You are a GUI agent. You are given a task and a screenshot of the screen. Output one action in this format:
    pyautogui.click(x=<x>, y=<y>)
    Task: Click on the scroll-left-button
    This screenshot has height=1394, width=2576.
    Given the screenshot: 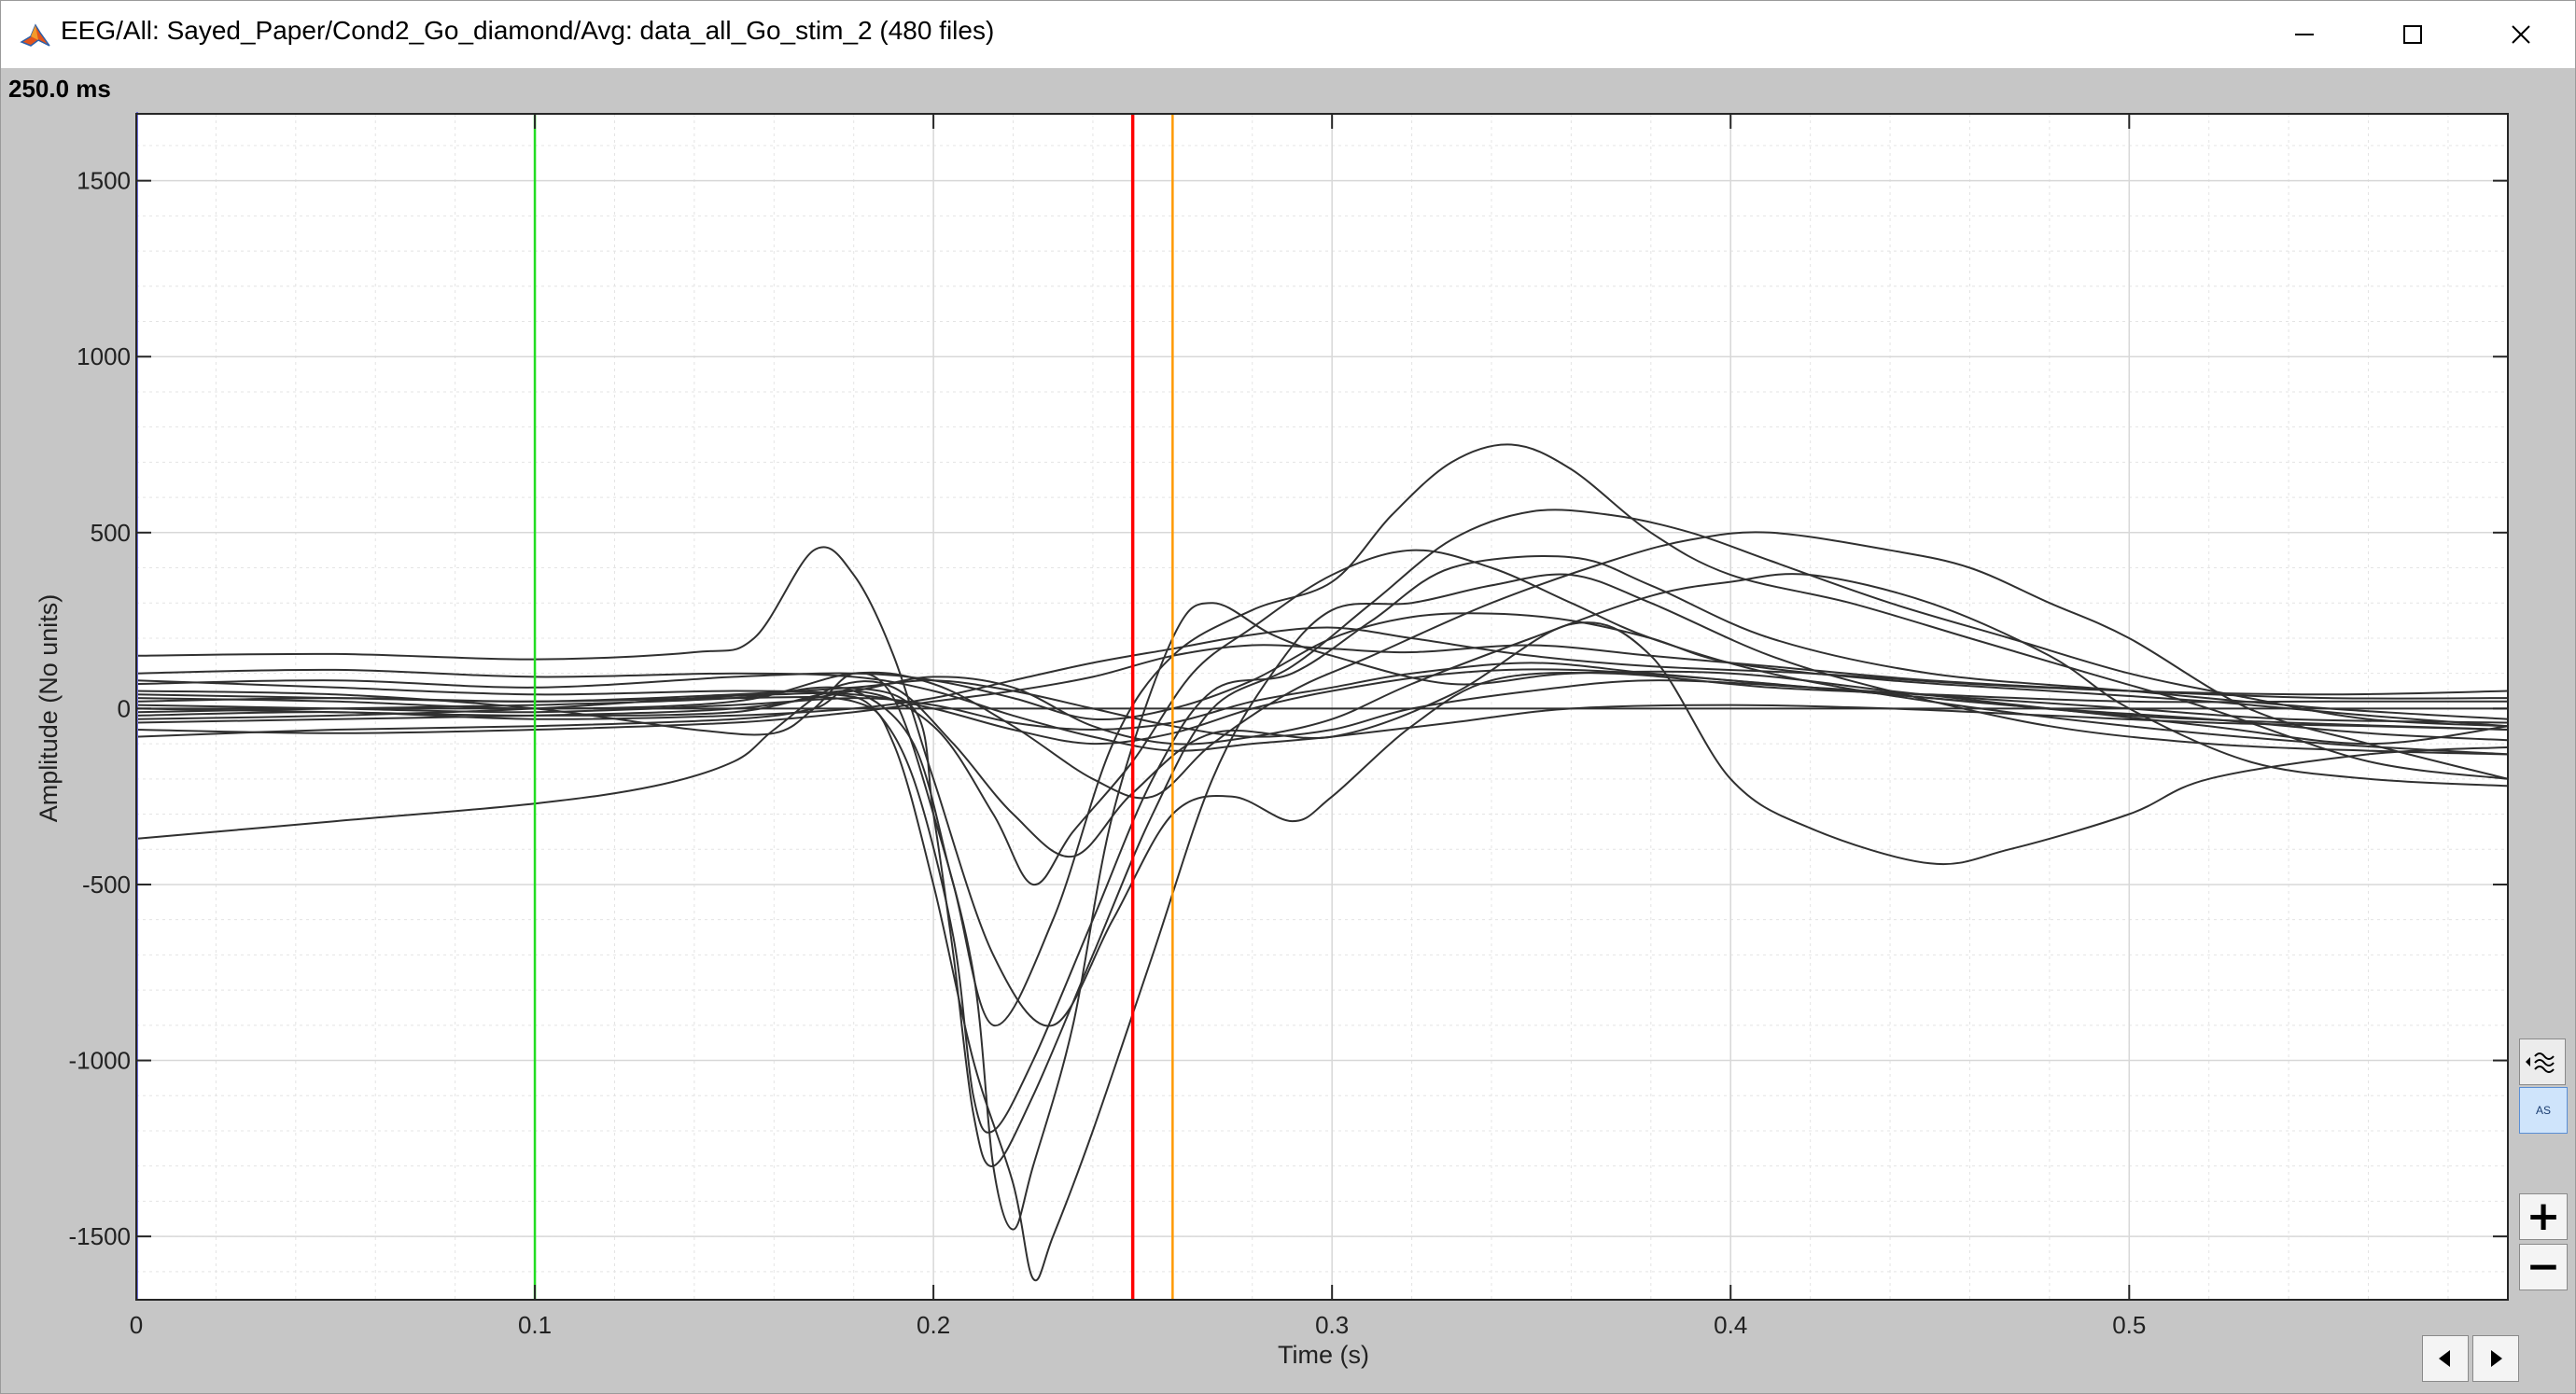 What is the action you would take?
    pyautogui.click(x=2445, y=1358)
    